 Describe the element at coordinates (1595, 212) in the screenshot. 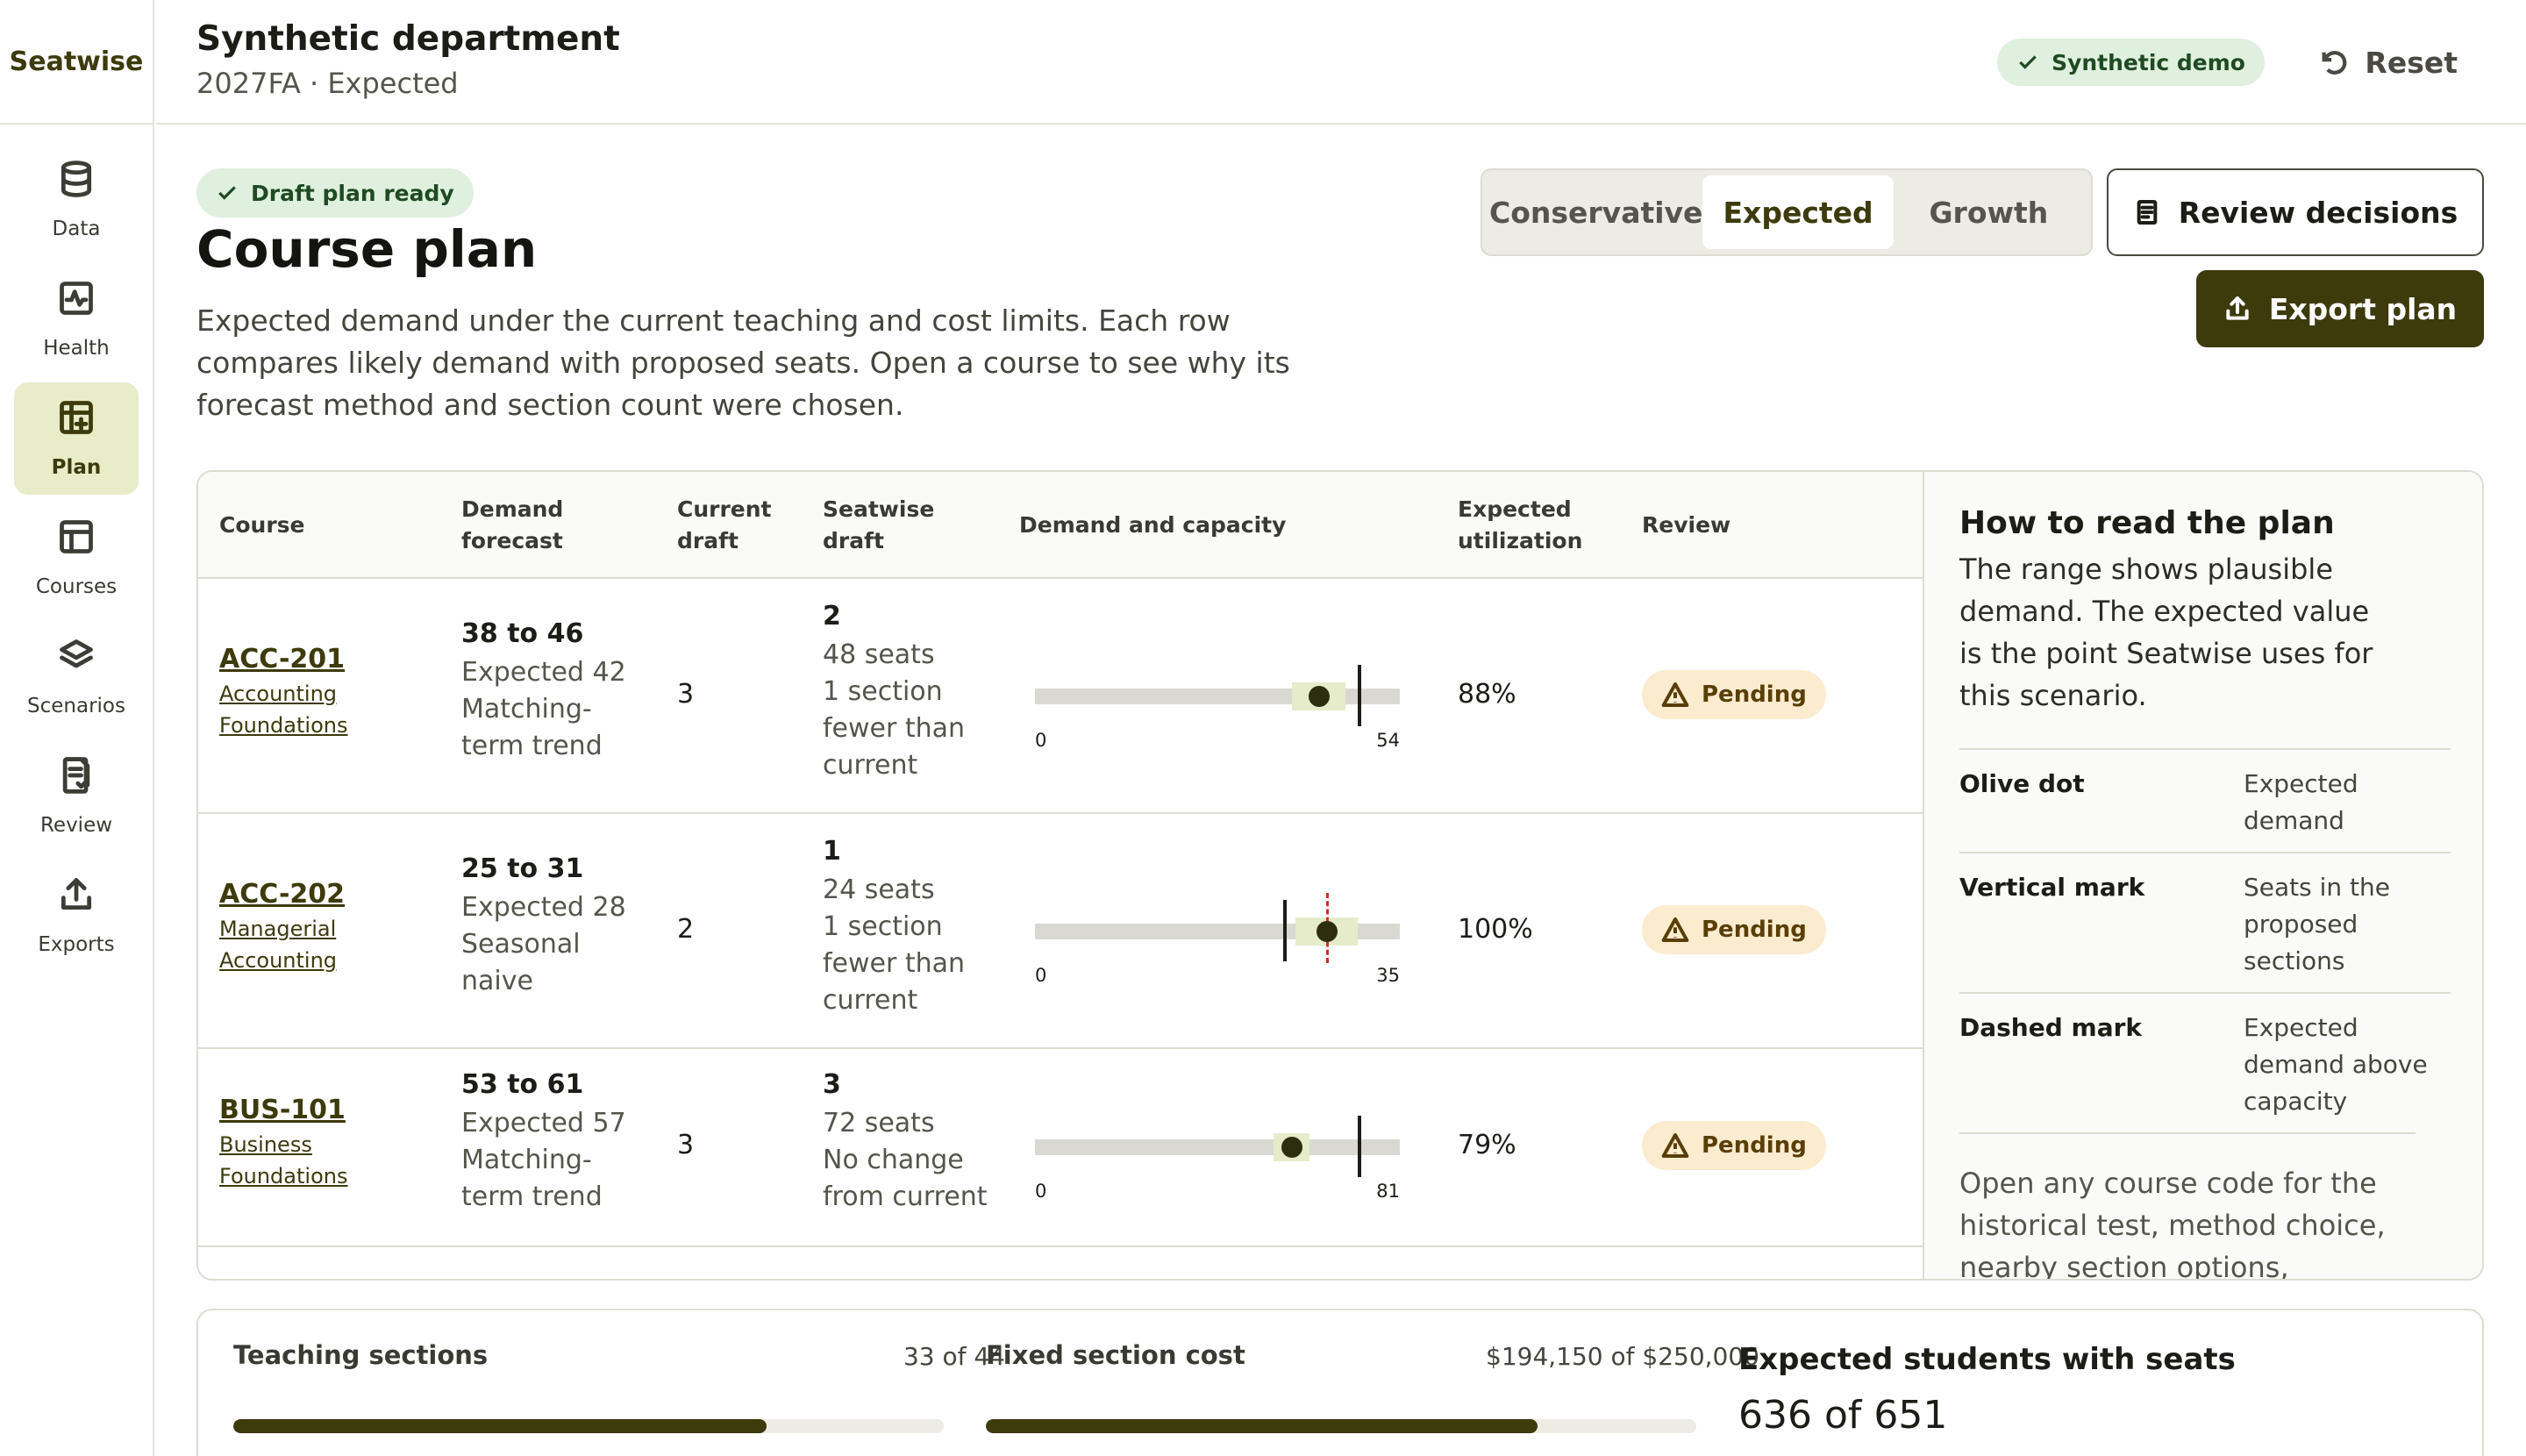

I see `scenario-option-conservative: Conservative` at that location.